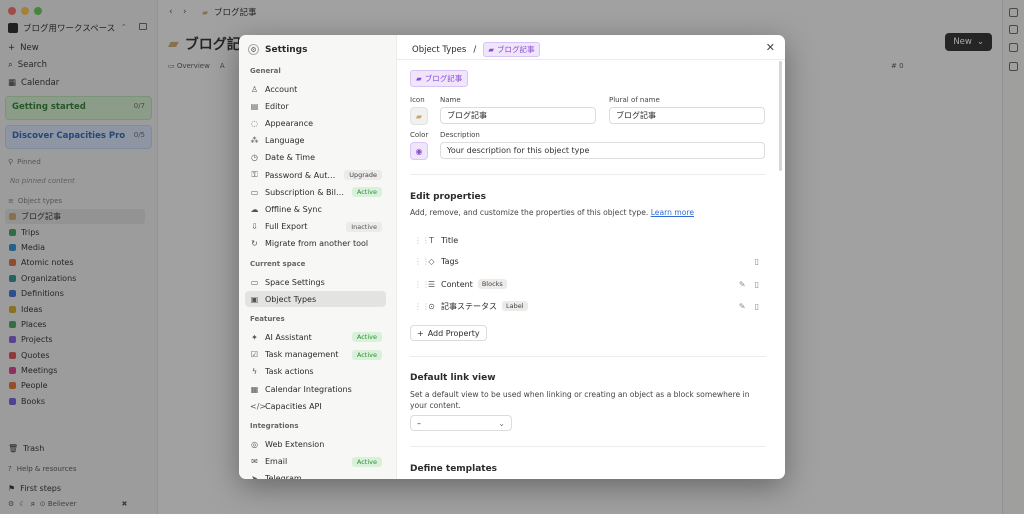 This screenshot has width=1024, height=514. What do you see at coordinates (602, 150) in the screenshot?
I see `description-input: Your description for this object type` at bounding box center [602, 150].